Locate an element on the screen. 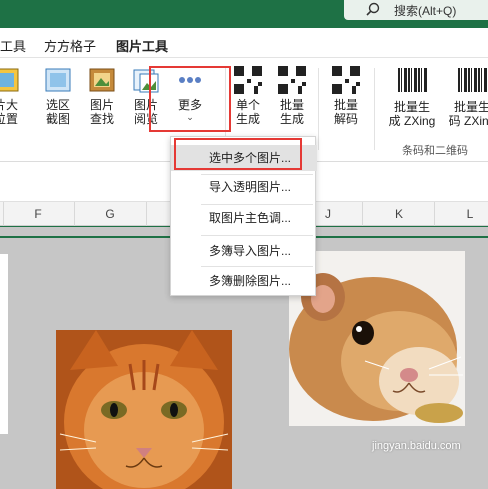 This screenshot has width=488, height=489. watermark: jingyan.baidu.com is located at coordinates (416, 446).